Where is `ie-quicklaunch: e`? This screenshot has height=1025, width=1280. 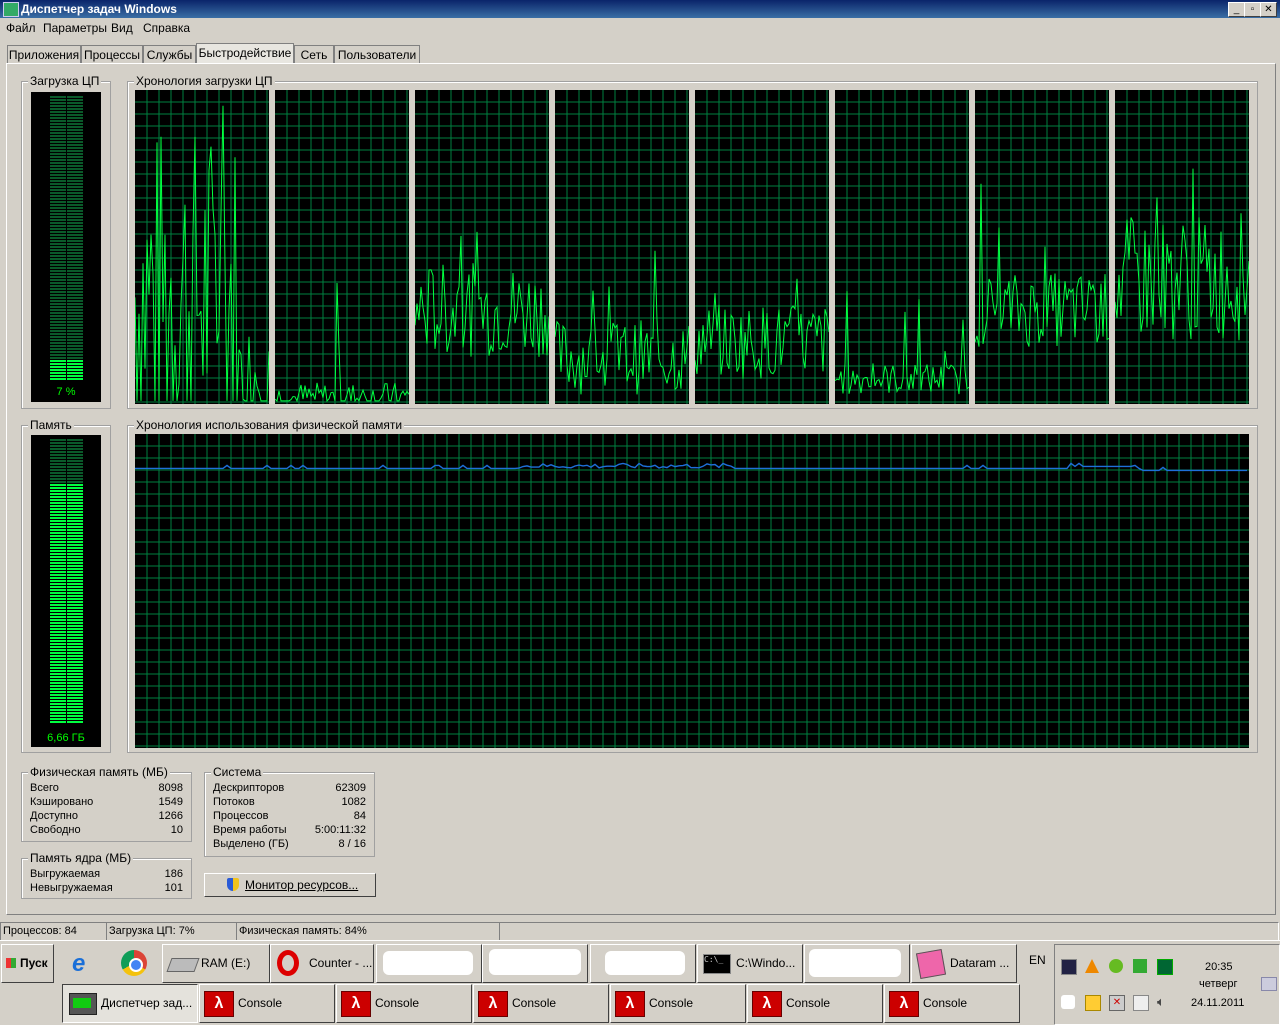 ie-quicklaunch: e is located at coordinates (85, 963).